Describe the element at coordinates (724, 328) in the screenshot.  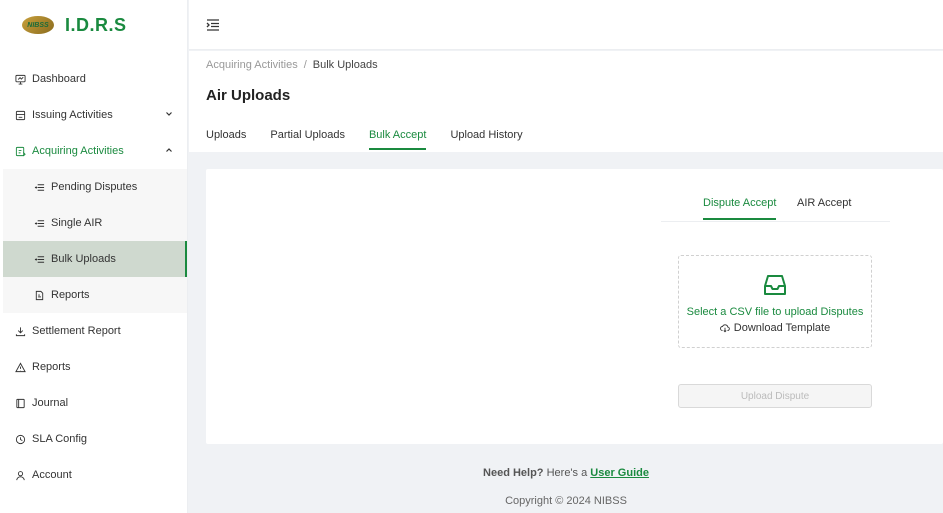
I see `cloud-download-icon` at that location.